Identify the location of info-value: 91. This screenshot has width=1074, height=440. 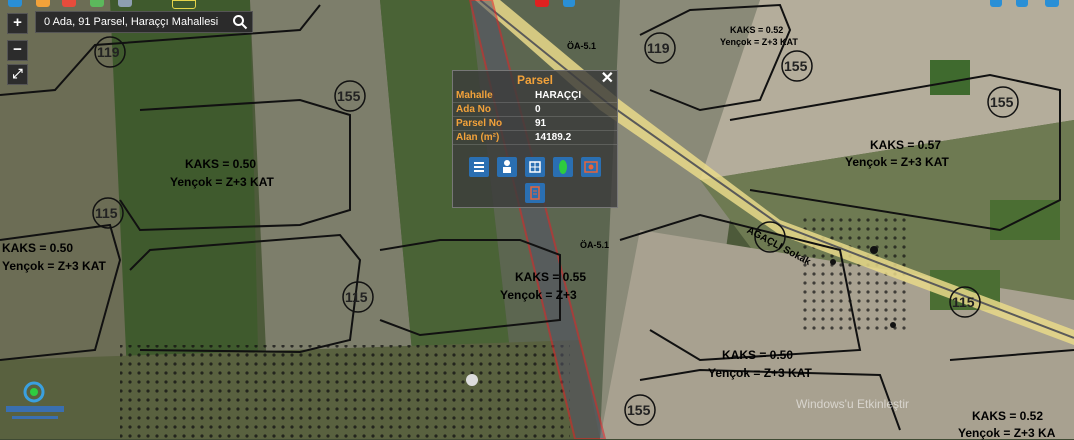
(541, 123).